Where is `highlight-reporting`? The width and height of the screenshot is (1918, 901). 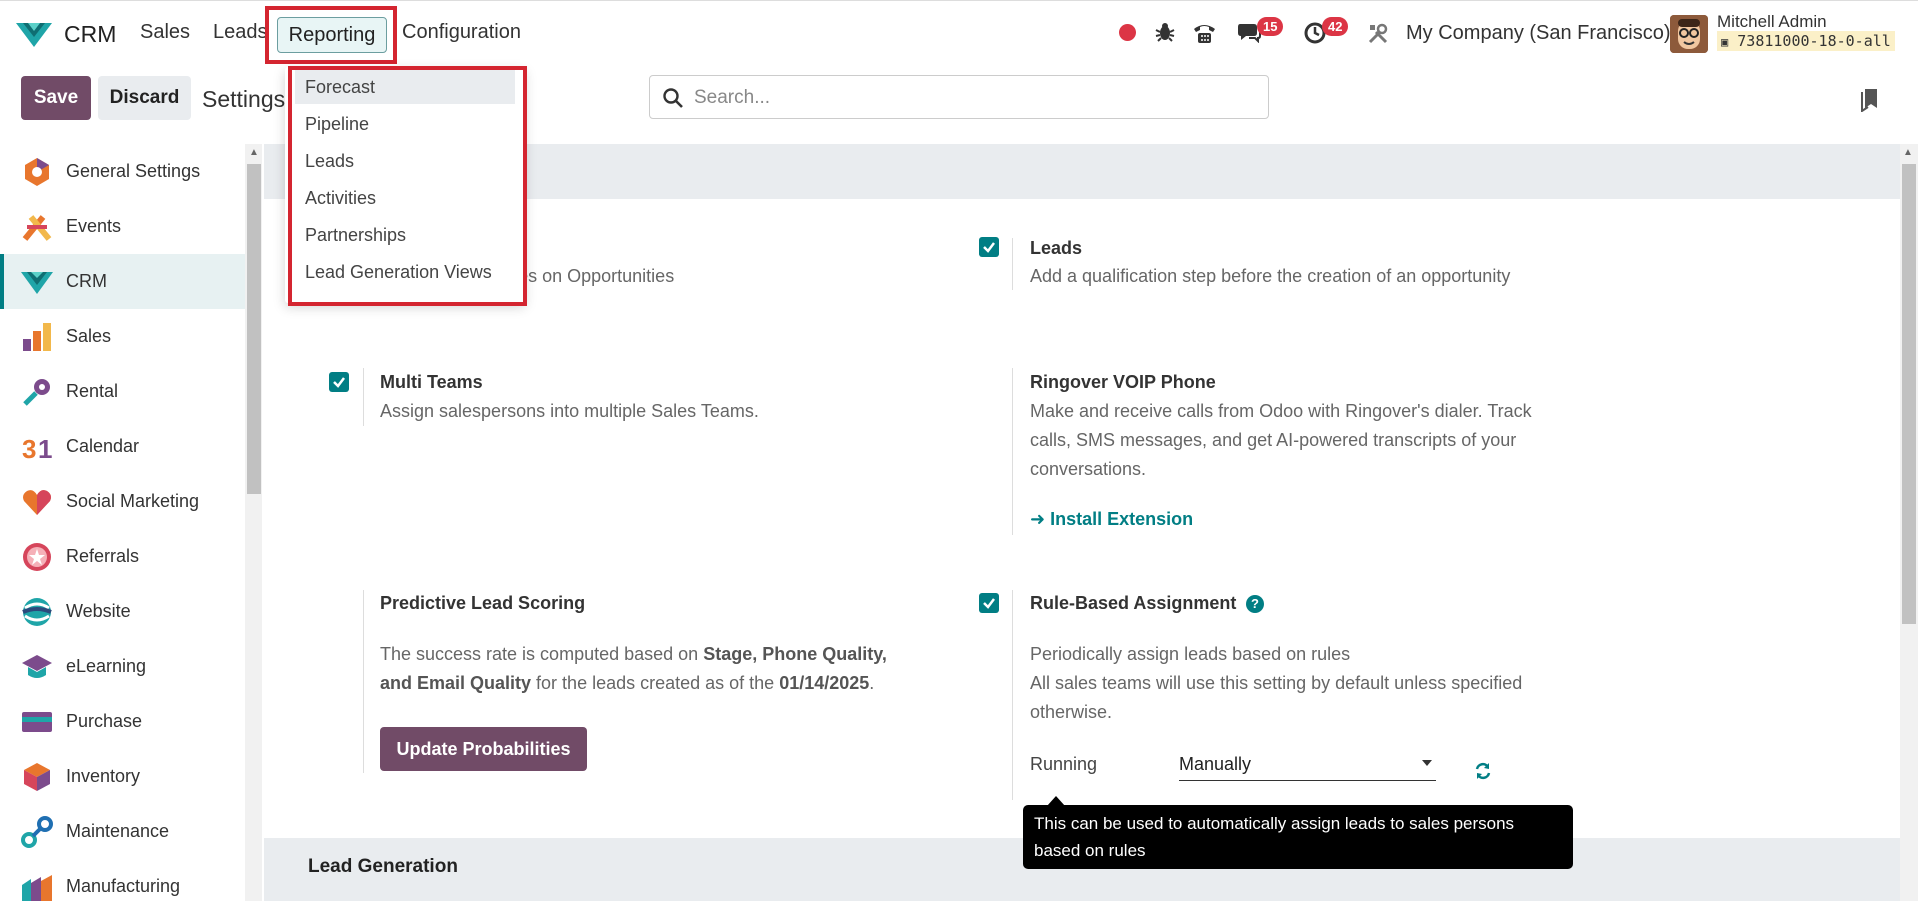 highlight-reporting is located at coordinates (331, 35).